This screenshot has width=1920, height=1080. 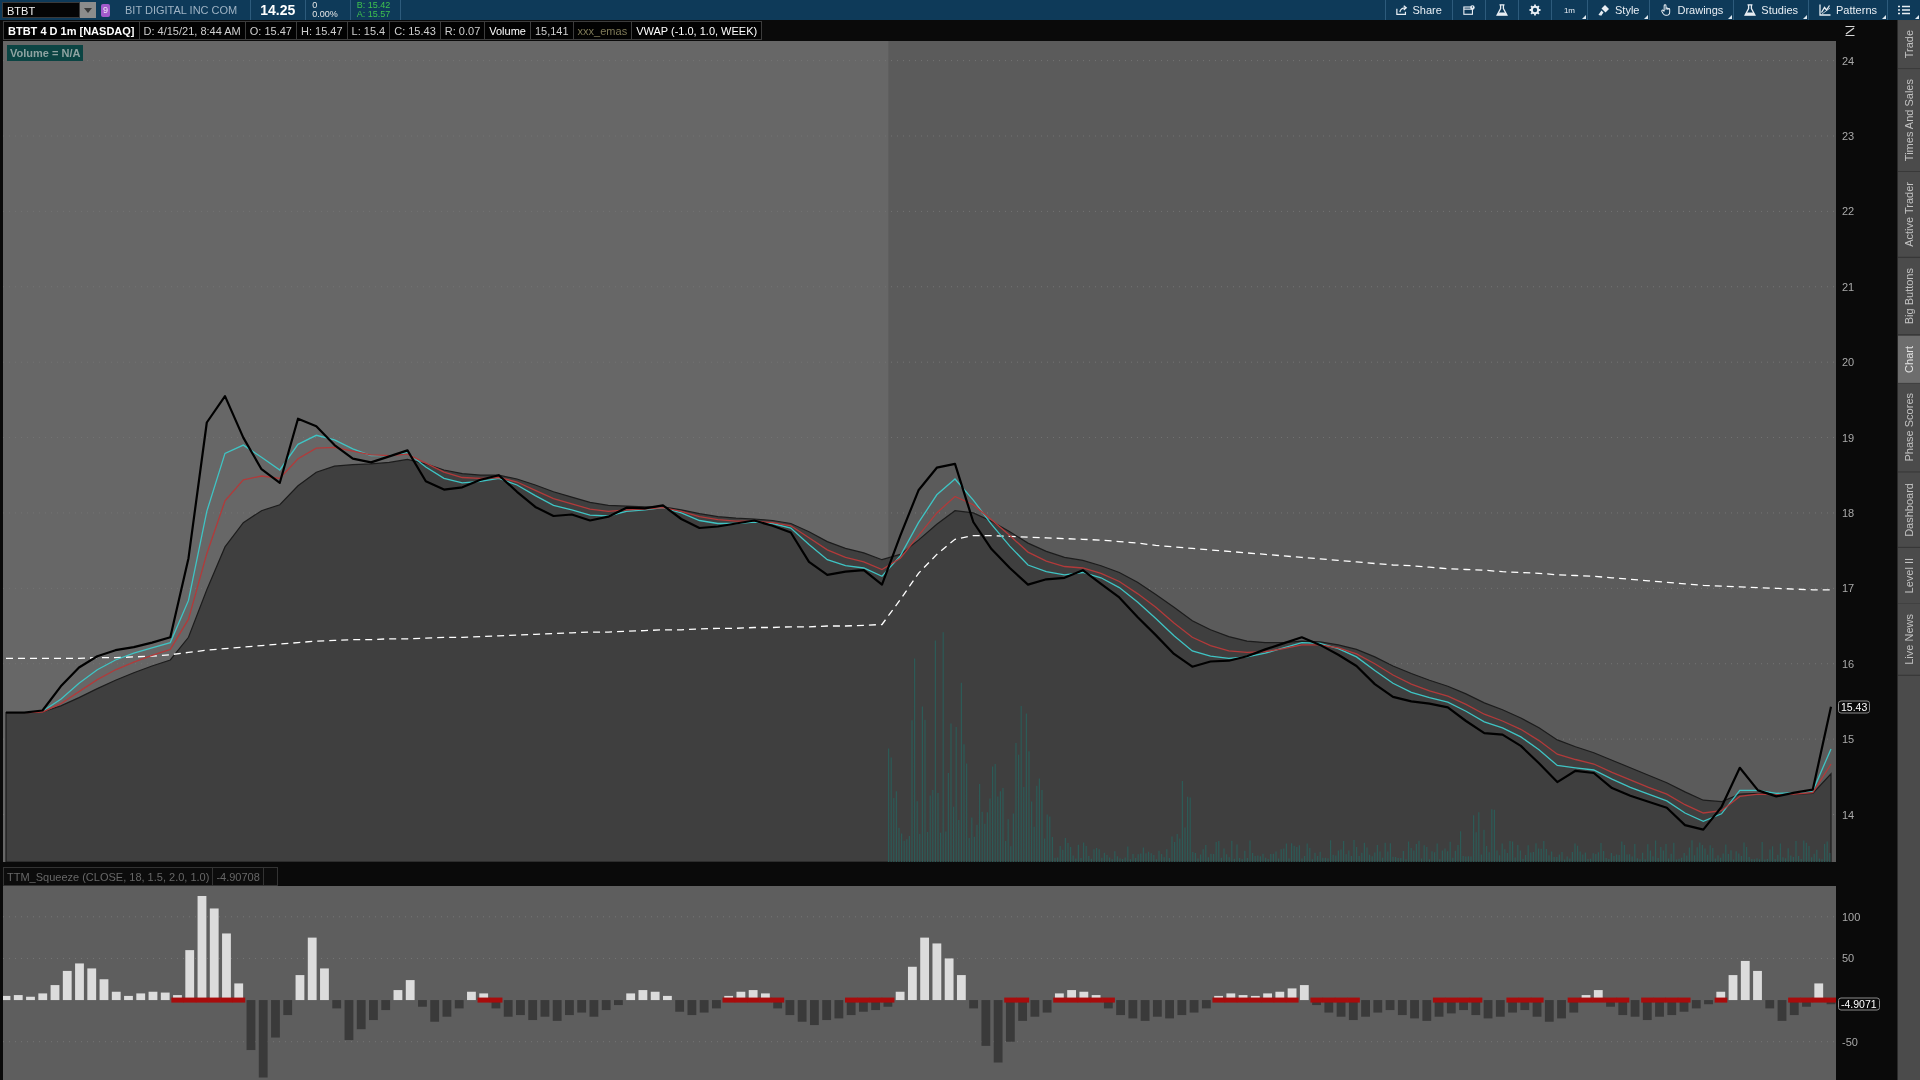 What do you see at coordinates (1851, 916) in the screenshot?
I see `axis-label: 100` at bounding box center [1851, 916].